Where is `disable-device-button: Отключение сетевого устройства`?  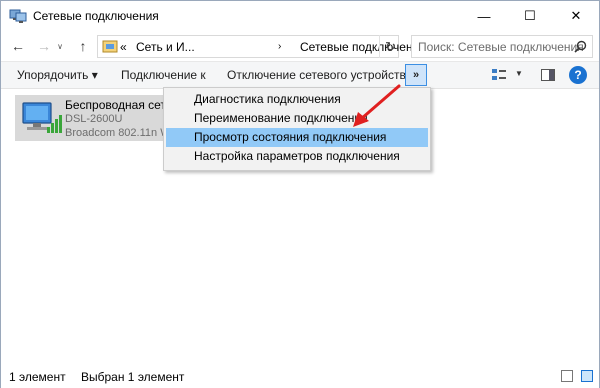
disable-device-button: Отключение сетевого устройства is located at coordinates (319, 75).